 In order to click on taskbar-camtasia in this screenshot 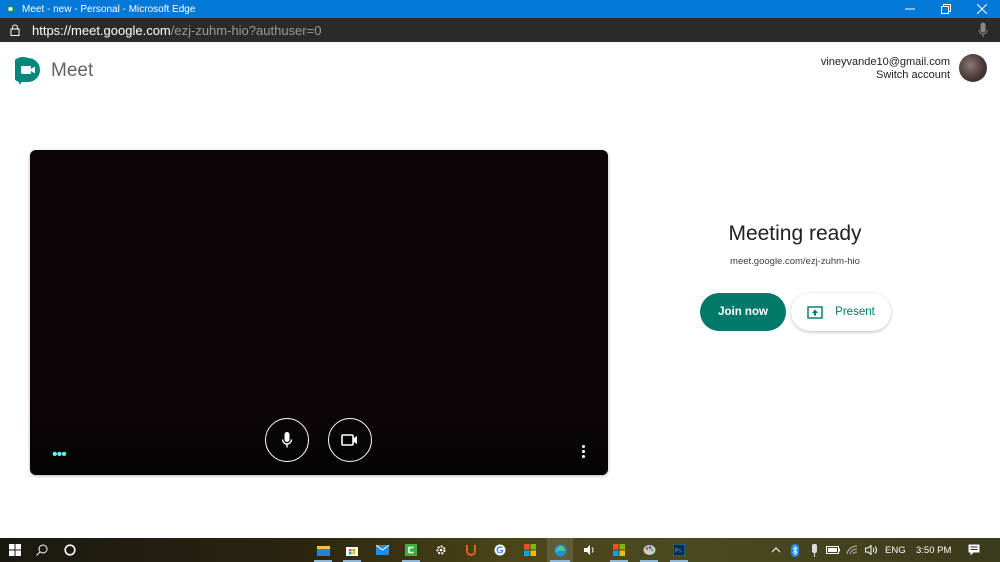, I will do `click(411, 550)`.